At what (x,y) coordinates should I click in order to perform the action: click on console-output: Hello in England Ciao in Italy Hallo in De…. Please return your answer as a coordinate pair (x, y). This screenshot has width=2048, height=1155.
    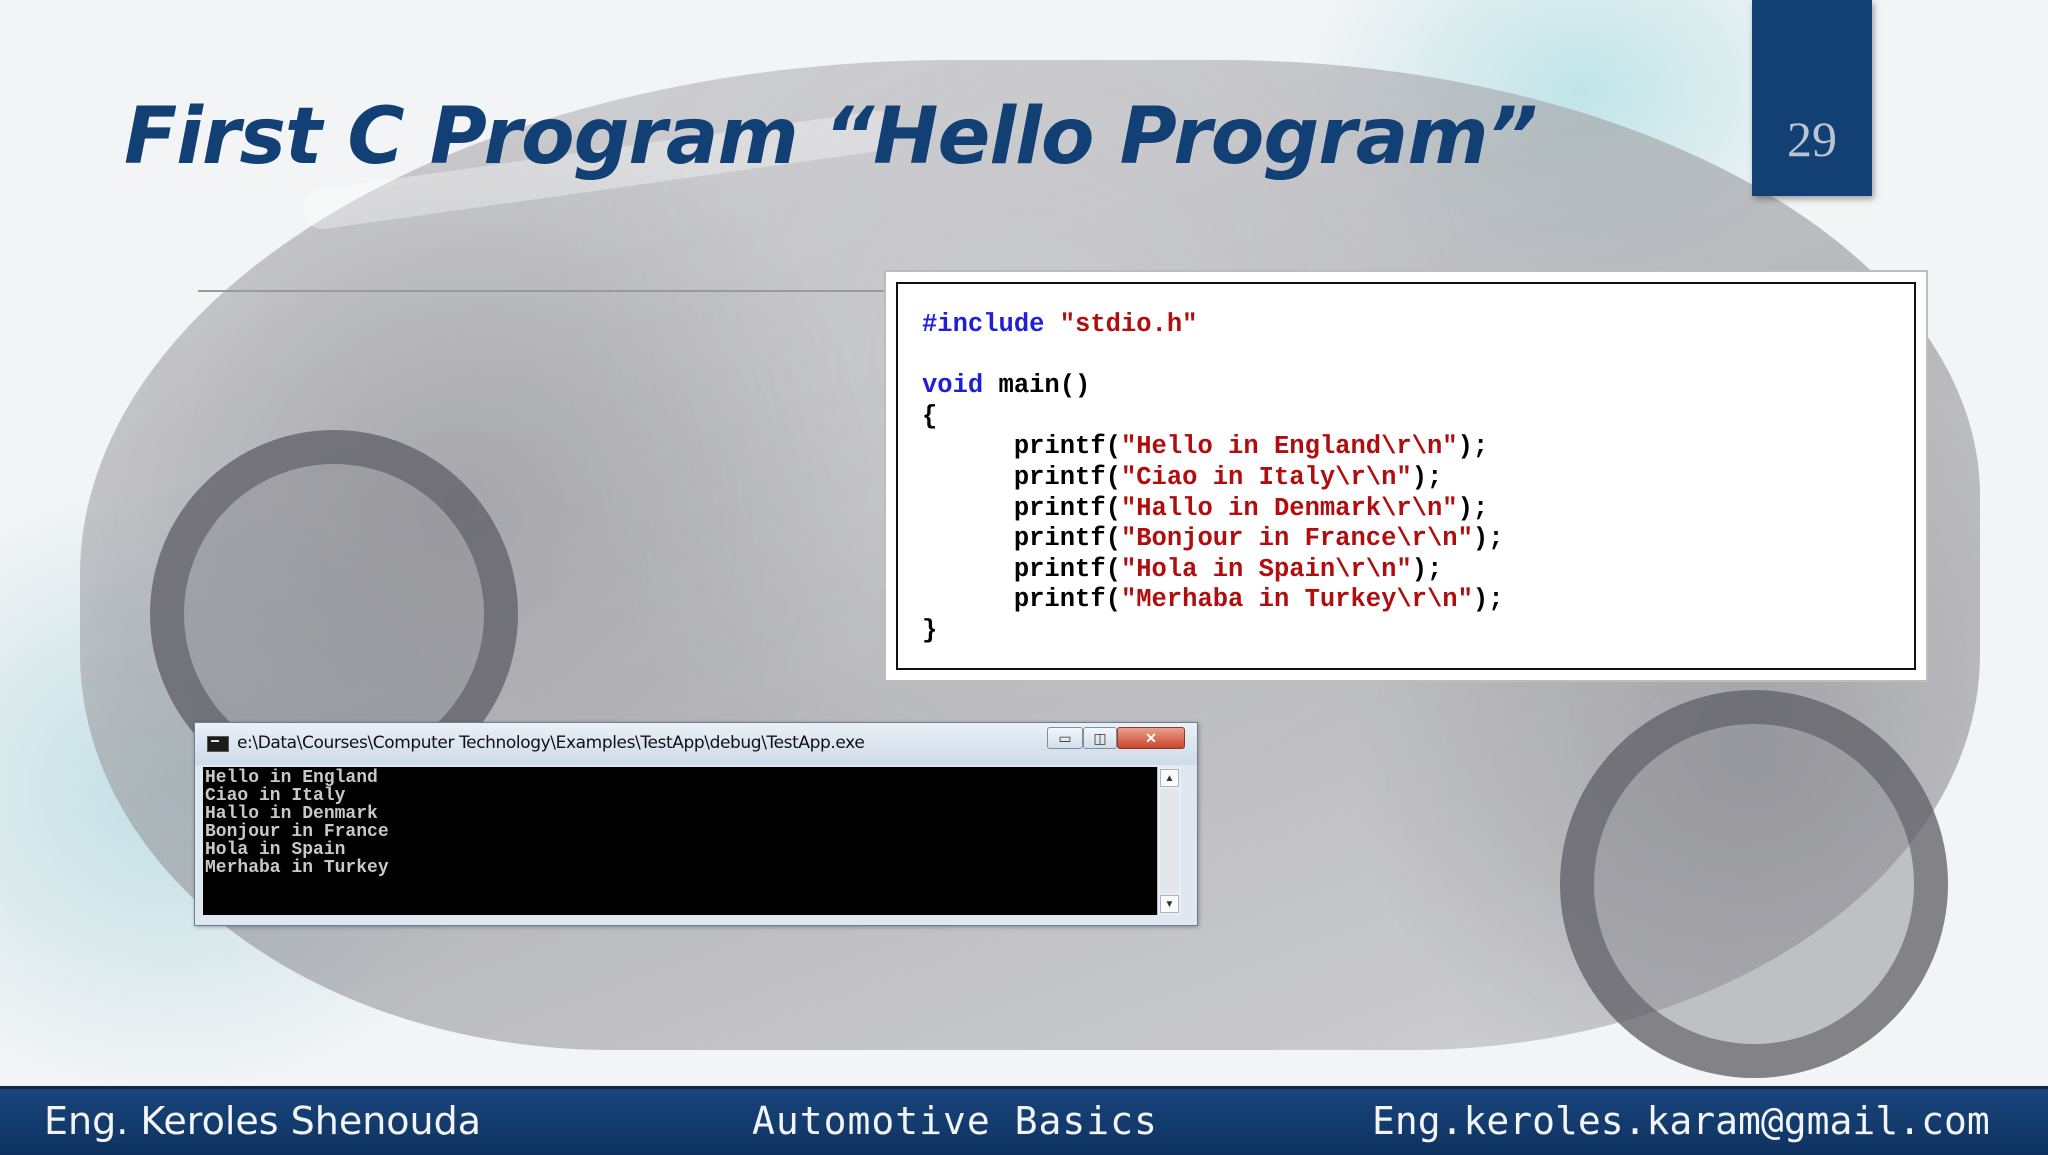
    Looking at the image, I should click on (680, 841).